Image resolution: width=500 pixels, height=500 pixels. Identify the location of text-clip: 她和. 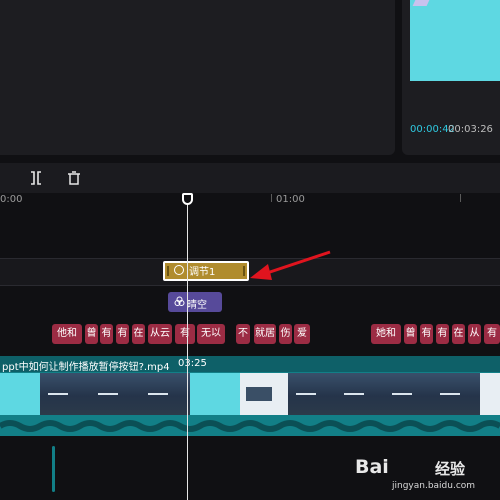
(386, 334).